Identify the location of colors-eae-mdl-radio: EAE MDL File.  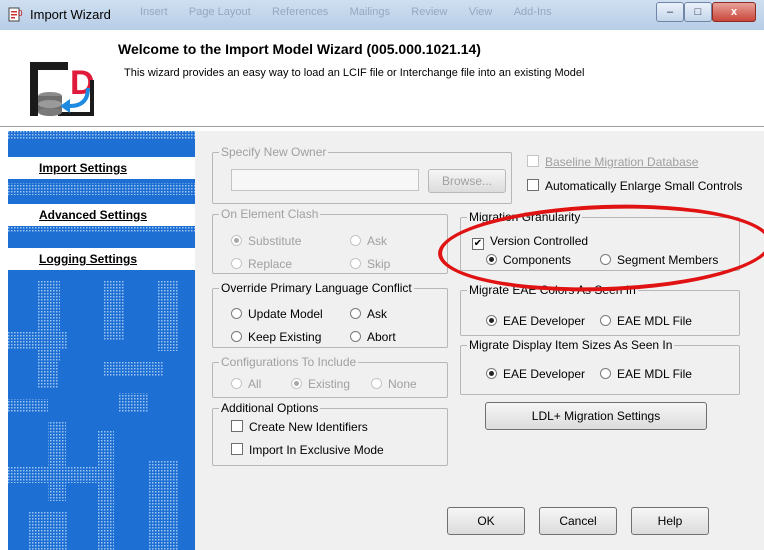
(646, 321).